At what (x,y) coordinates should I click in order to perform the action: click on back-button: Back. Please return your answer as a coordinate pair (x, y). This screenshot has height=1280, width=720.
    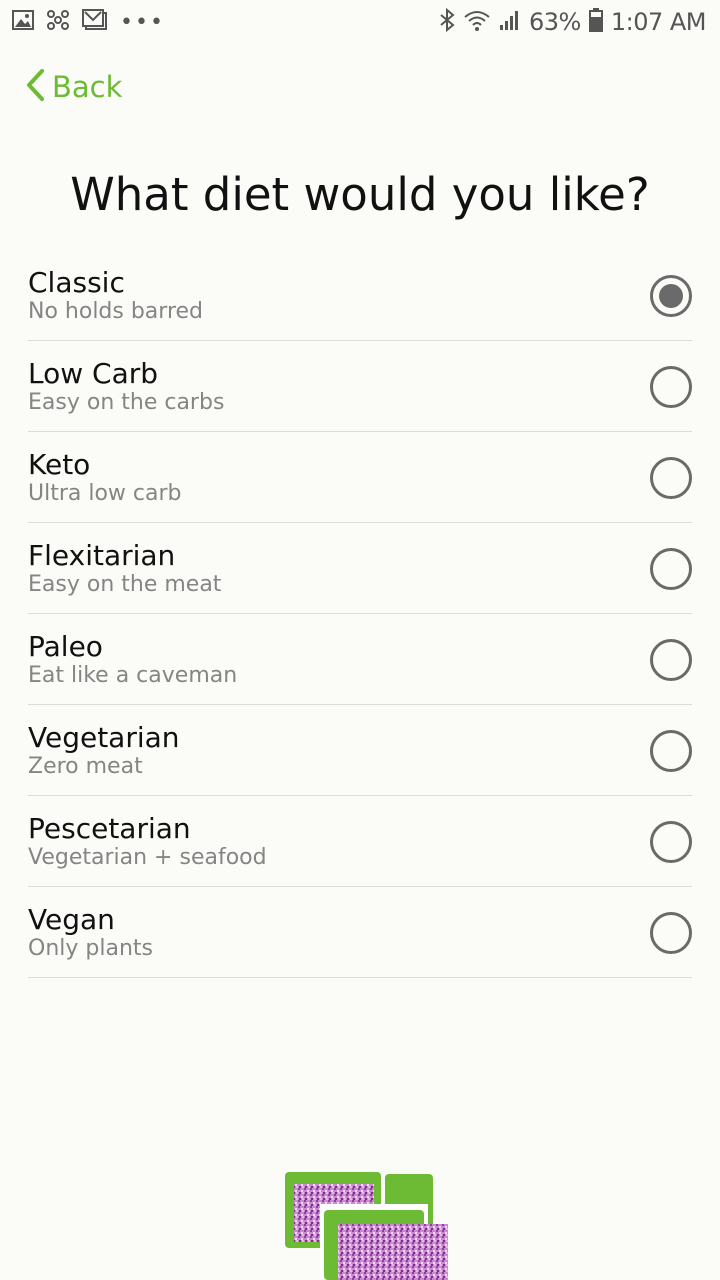
    Looking at the image, I should click on (73, 87).